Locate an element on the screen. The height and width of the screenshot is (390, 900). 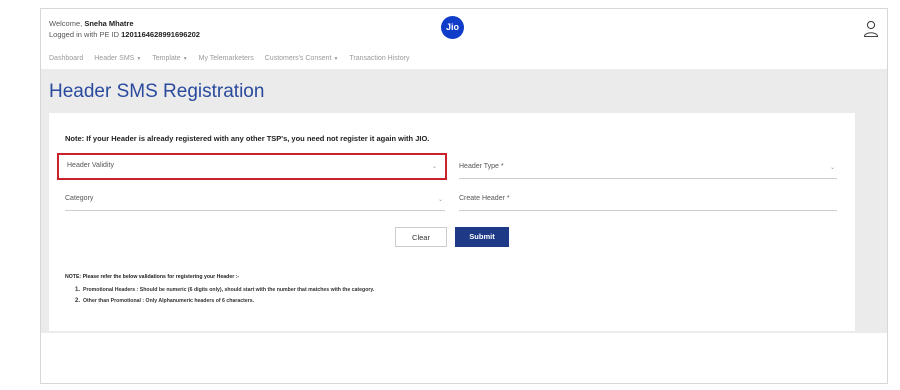
category-select: Category ⌄ is located at coordinates (255, 199).